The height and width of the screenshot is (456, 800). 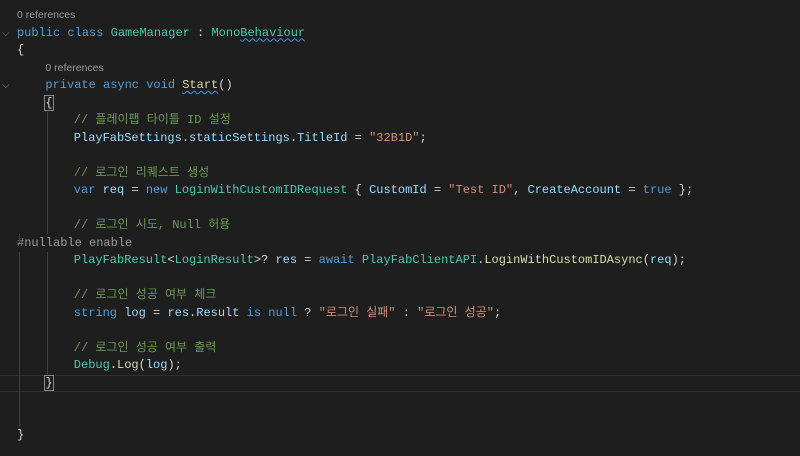 What do you see at coordinates (357, 312) in the screenshot?
I see `code-token: "로그인 실패"` at bounding box center [357, 312].